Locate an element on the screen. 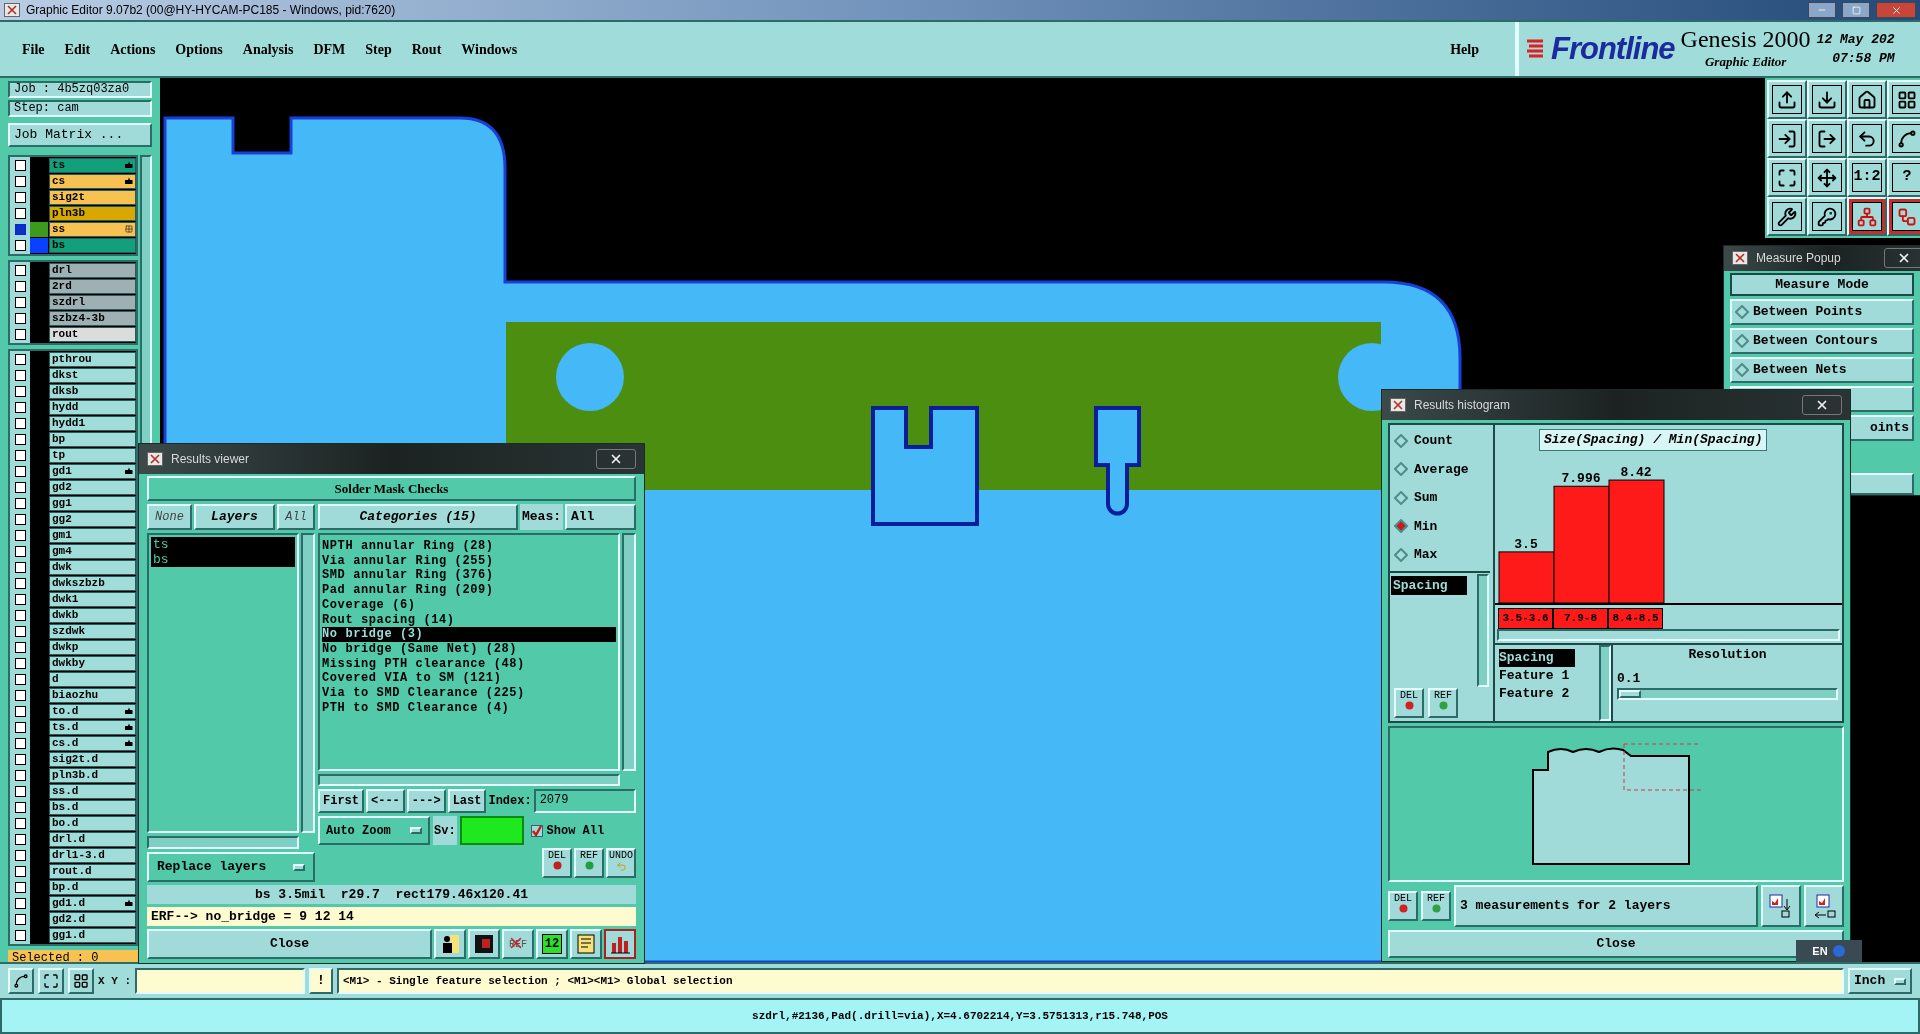 The image size is (1920, 1034). replace-layers-dropdown: Replace layers is located at coordinates (231, 867).